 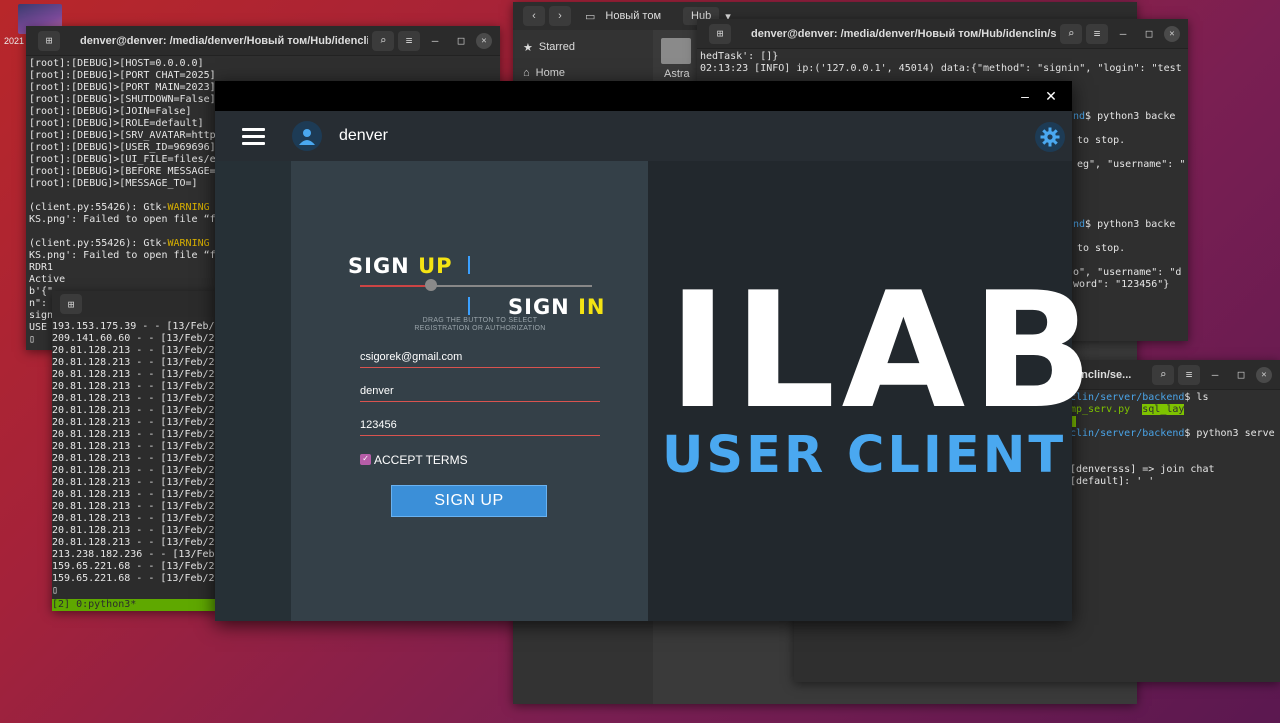 I want to click on home-icon: ⌂, so click(x=526, y=73).